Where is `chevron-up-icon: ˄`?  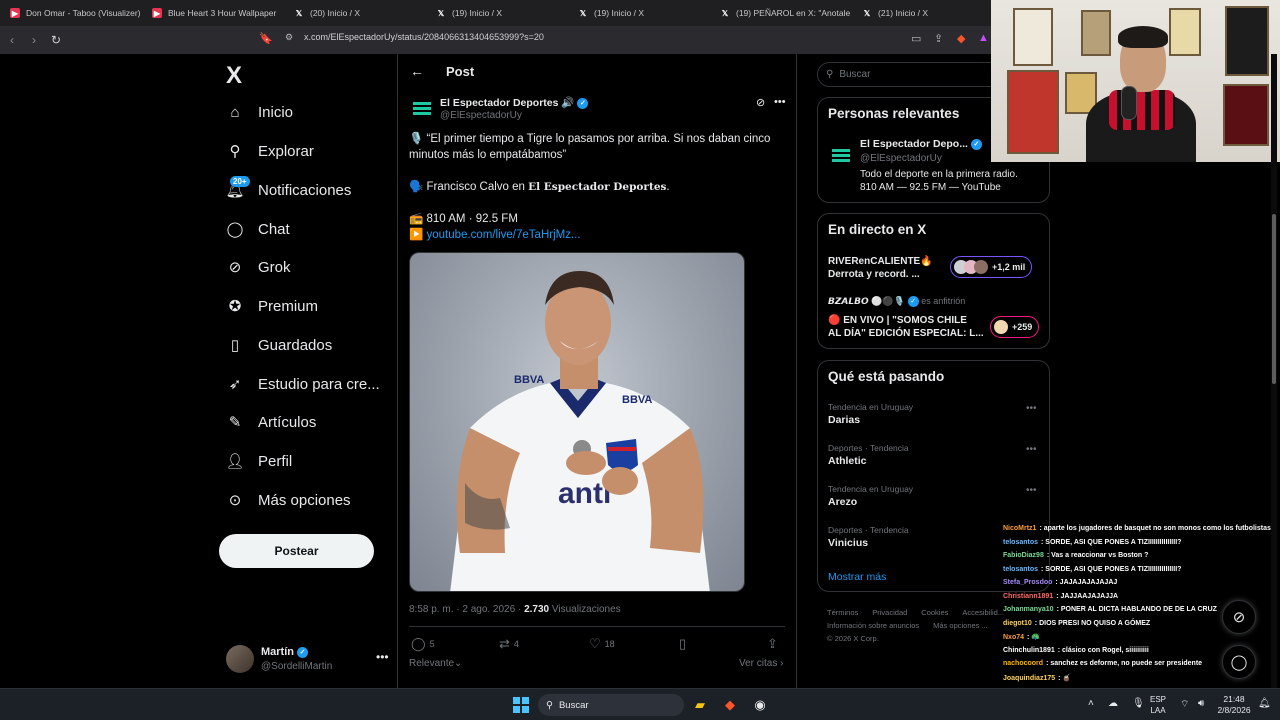 chevron-up-icon: ˄ is located at coordinates (1091, 703).